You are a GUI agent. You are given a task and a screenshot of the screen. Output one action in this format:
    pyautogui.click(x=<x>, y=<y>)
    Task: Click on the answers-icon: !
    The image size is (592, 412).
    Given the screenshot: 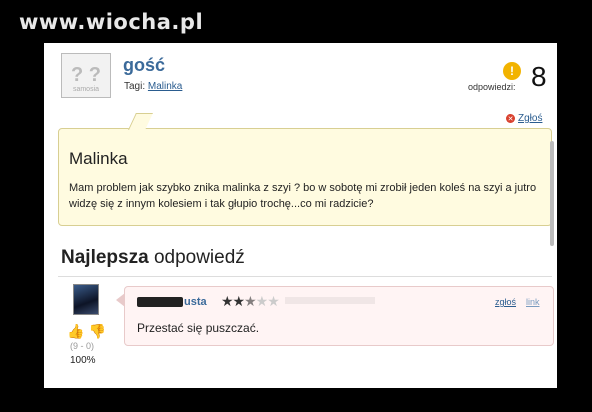 What is the action you would take?
    pyautogui.click(x=512, y=71)
    